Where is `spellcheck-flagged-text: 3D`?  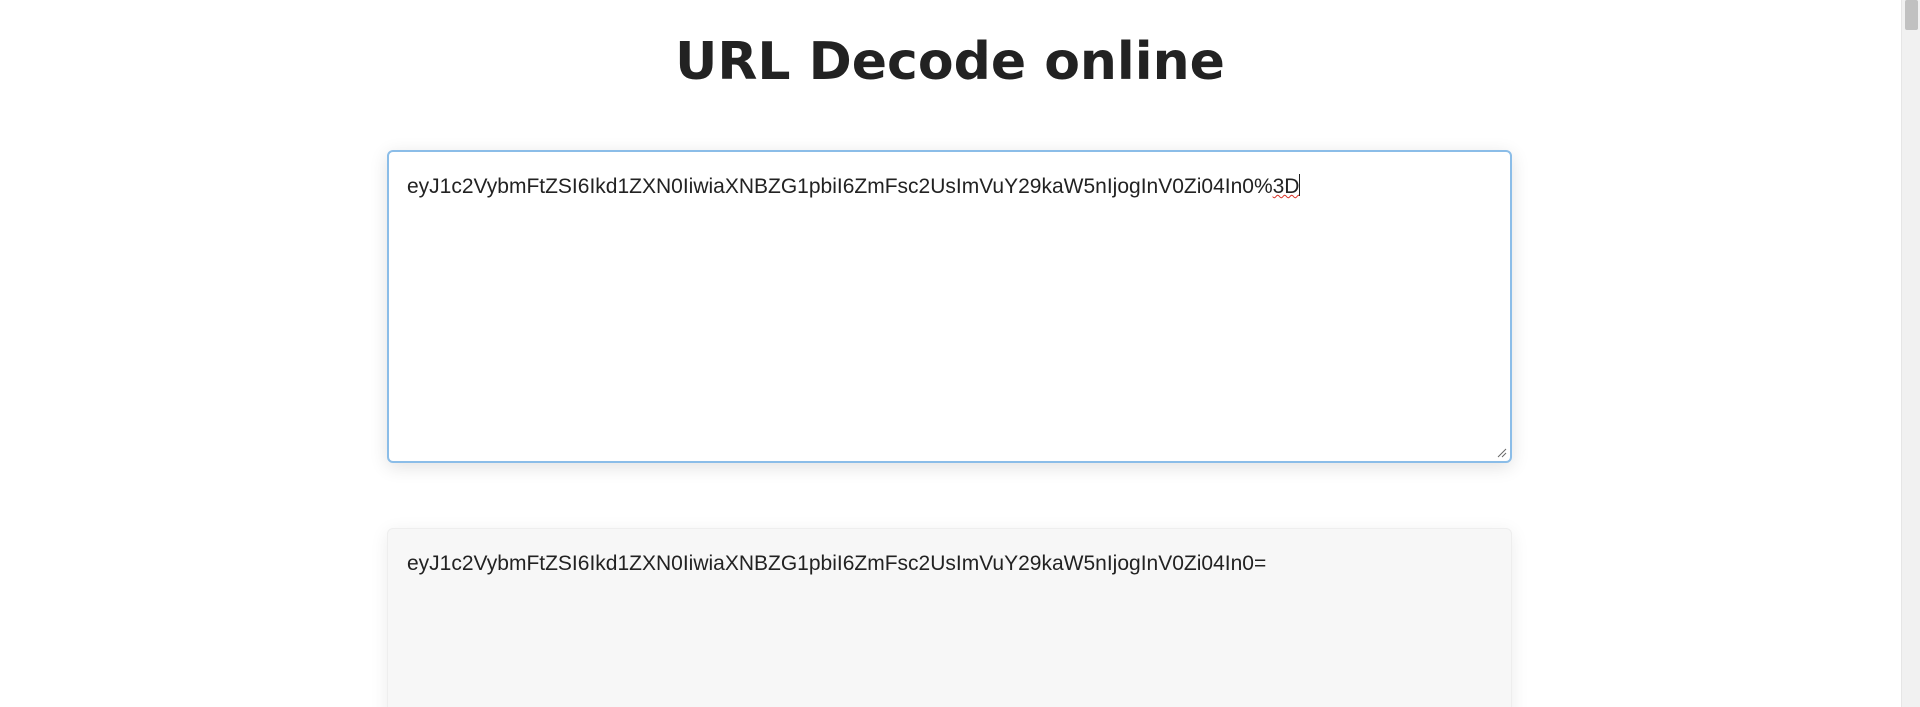
spellcheck-flagged-text: 3D is located at coordinates (1286, 186).